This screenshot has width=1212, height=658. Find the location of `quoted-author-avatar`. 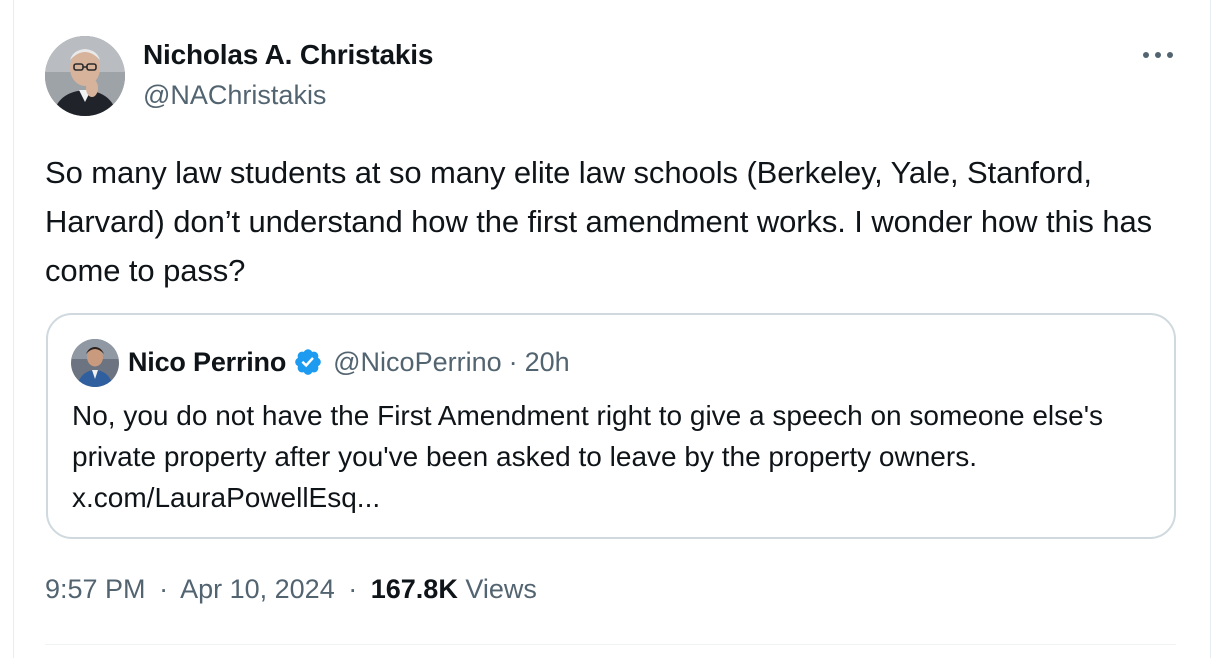

quoted-author-avatar is located at coordinates (95, 363).